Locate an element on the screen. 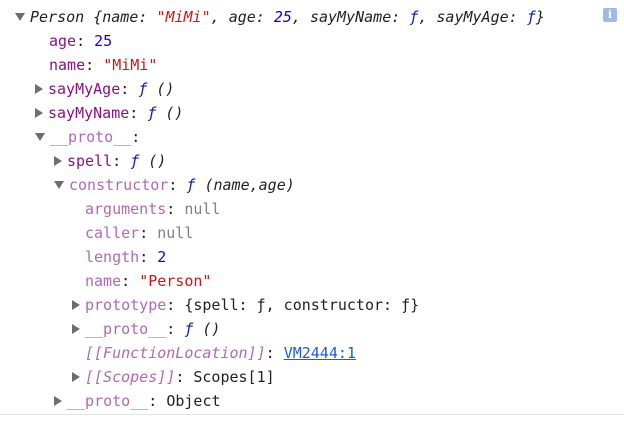  property-key: spell is located at coordinates (90, 161).